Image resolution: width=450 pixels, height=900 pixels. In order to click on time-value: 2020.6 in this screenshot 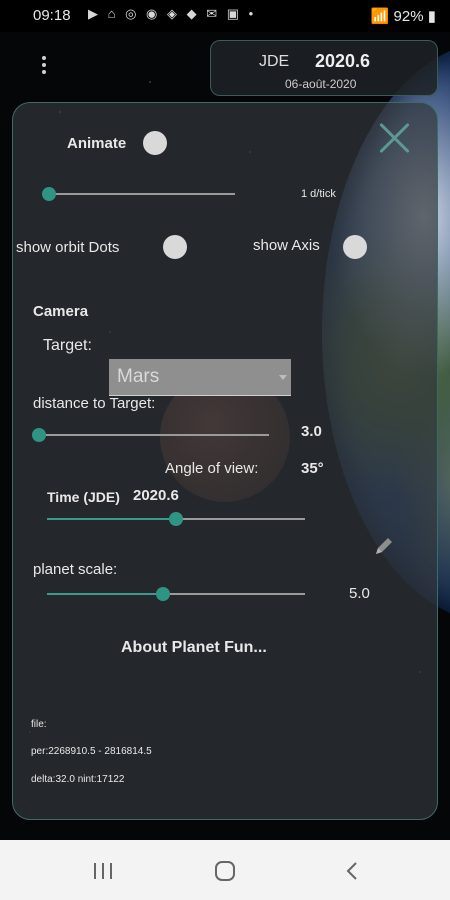, I will do `click(156, 495)`.